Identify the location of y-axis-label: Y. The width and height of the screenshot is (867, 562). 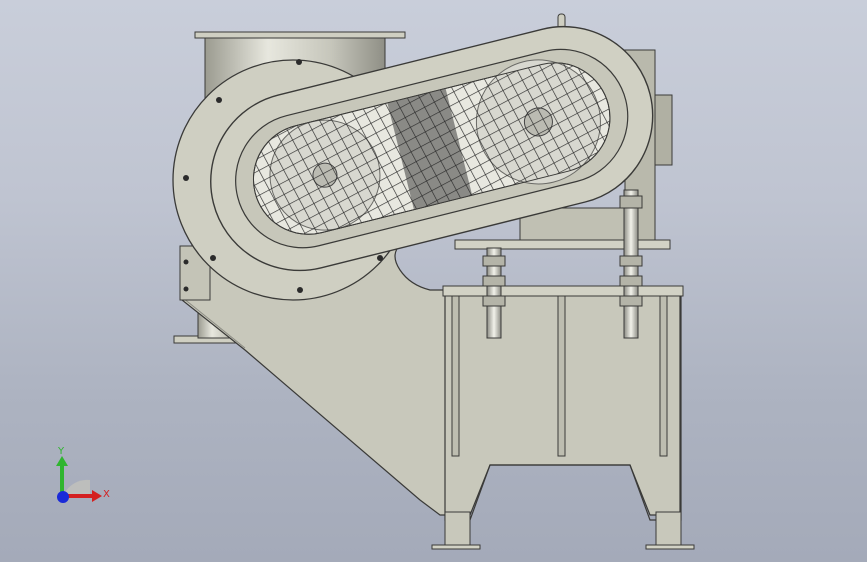
(61, 451).